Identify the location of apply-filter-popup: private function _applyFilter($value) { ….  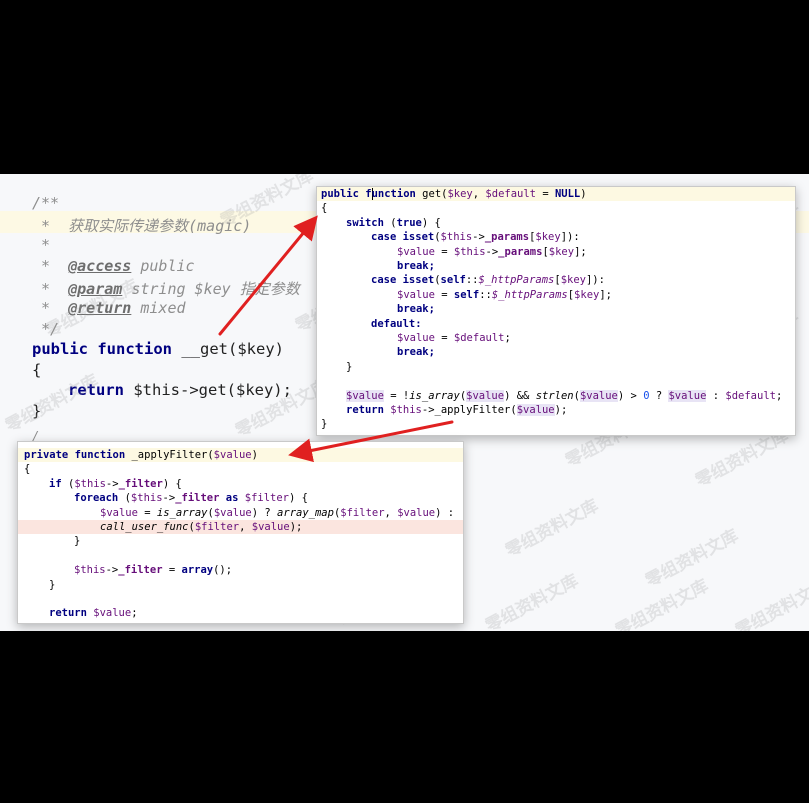
(240, 532).